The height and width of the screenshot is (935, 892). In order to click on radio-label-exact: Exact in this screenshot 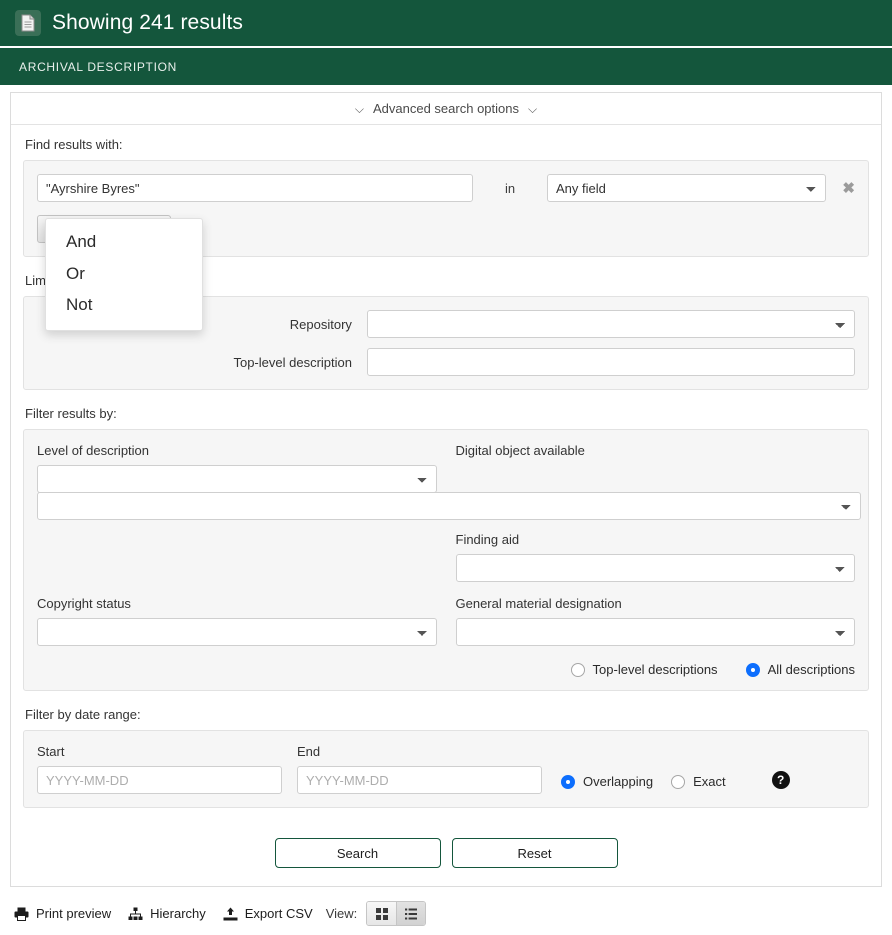, I will do `click(709, 781)`.